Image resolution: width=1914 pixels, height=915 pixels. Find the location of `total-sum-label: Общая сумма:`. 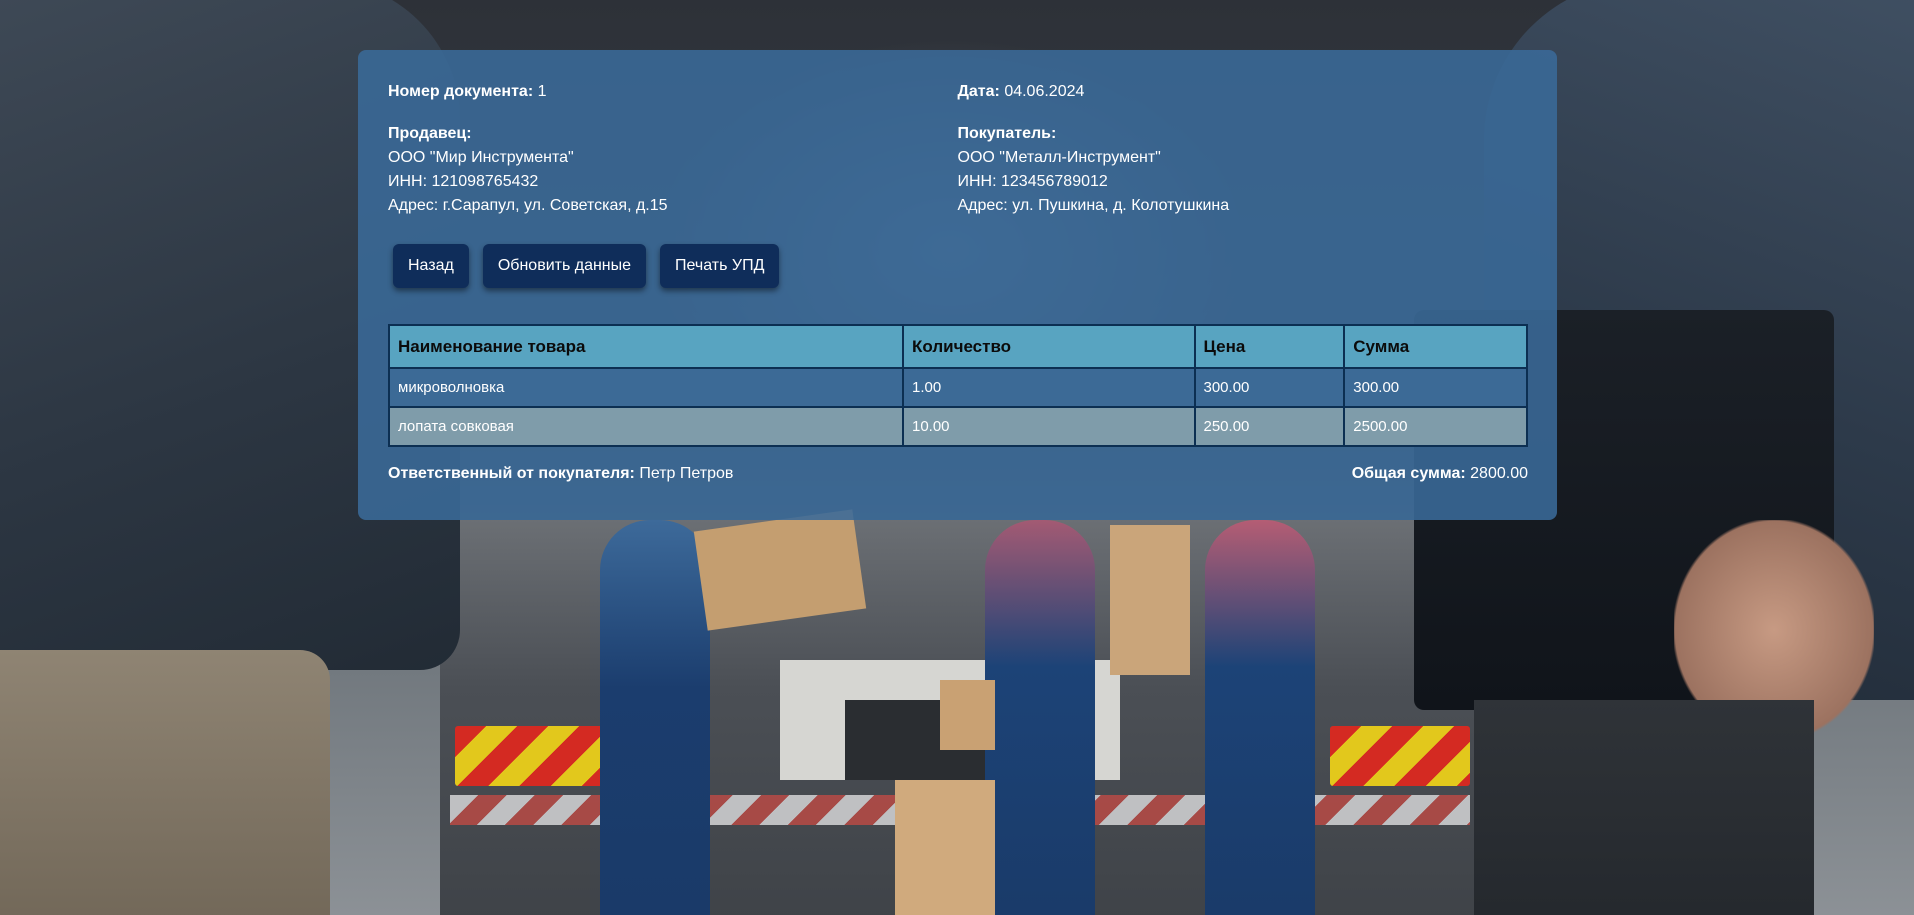

total-sum-label: Общая сумма: is located at coordinates (1408, 473).